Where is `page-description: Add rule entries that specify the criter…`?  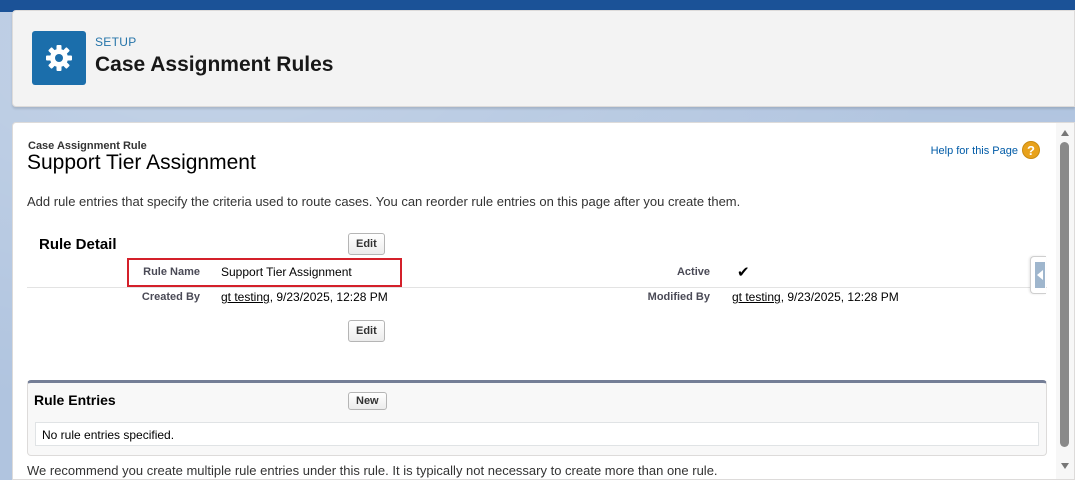 page-description: Add rule entries that specify the criter… is located at coordinates (384, 201).